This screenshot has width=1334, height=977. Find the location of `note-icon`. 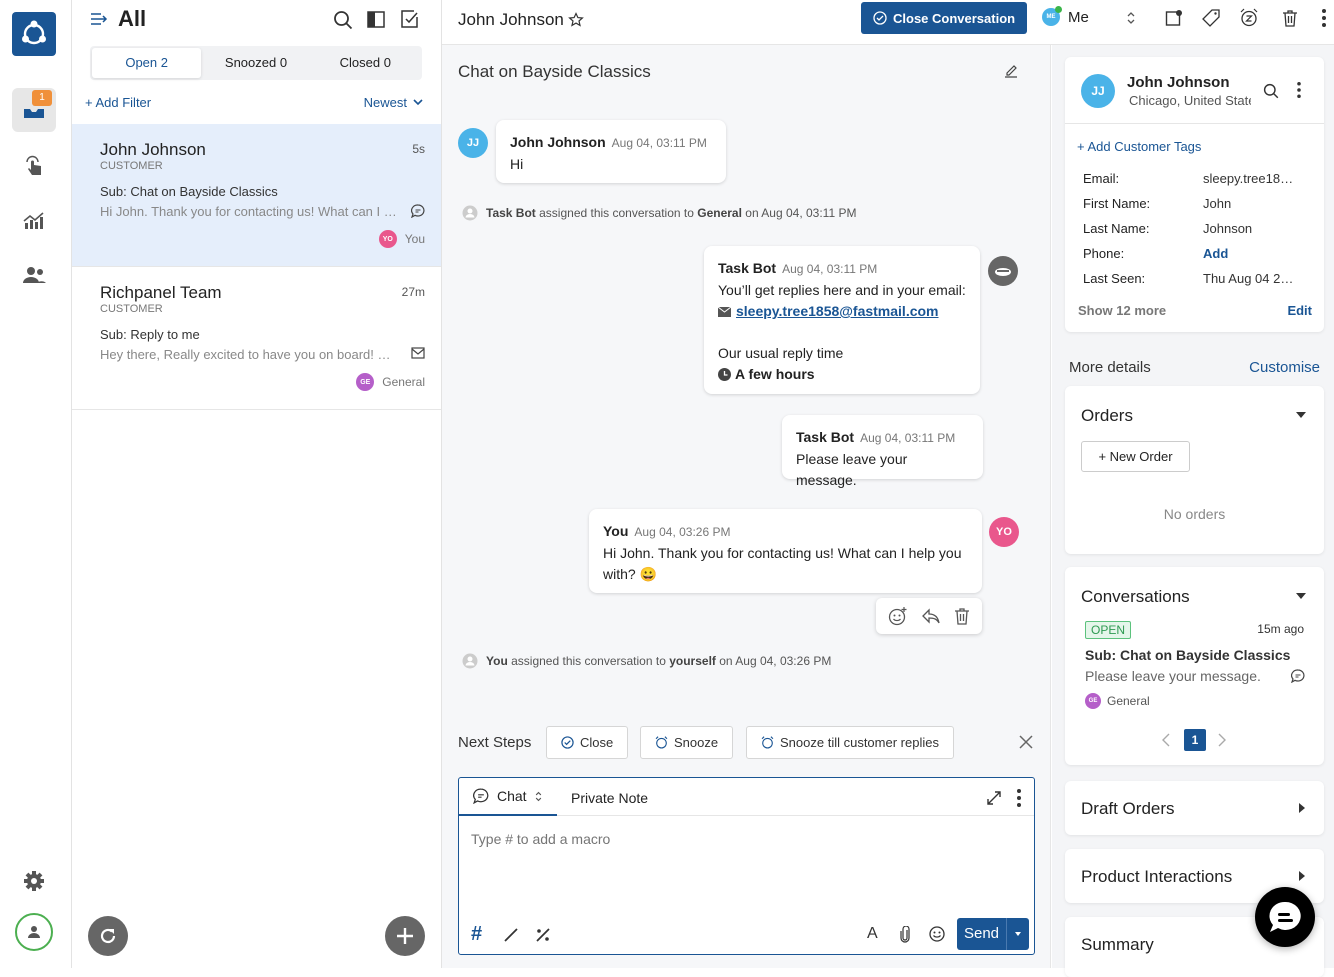

note-icon is located at coordinates (1174, 18).